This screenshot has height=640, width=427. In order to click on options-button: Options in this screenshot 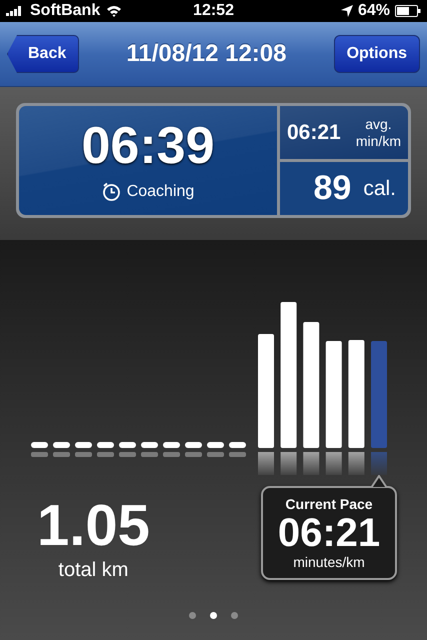, I will do `click(377, 54)`.